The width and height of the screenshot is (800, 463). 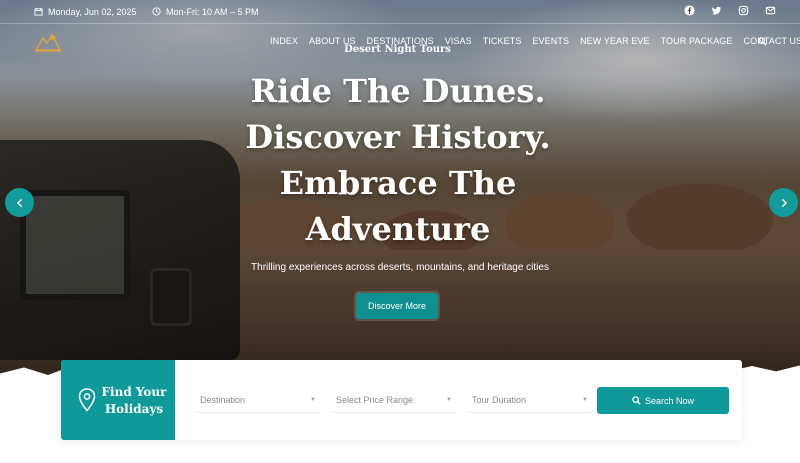 What do you see at coordinates (730, 10) in the screenshot?
I see `social-links` at bounding box center [730, 10].